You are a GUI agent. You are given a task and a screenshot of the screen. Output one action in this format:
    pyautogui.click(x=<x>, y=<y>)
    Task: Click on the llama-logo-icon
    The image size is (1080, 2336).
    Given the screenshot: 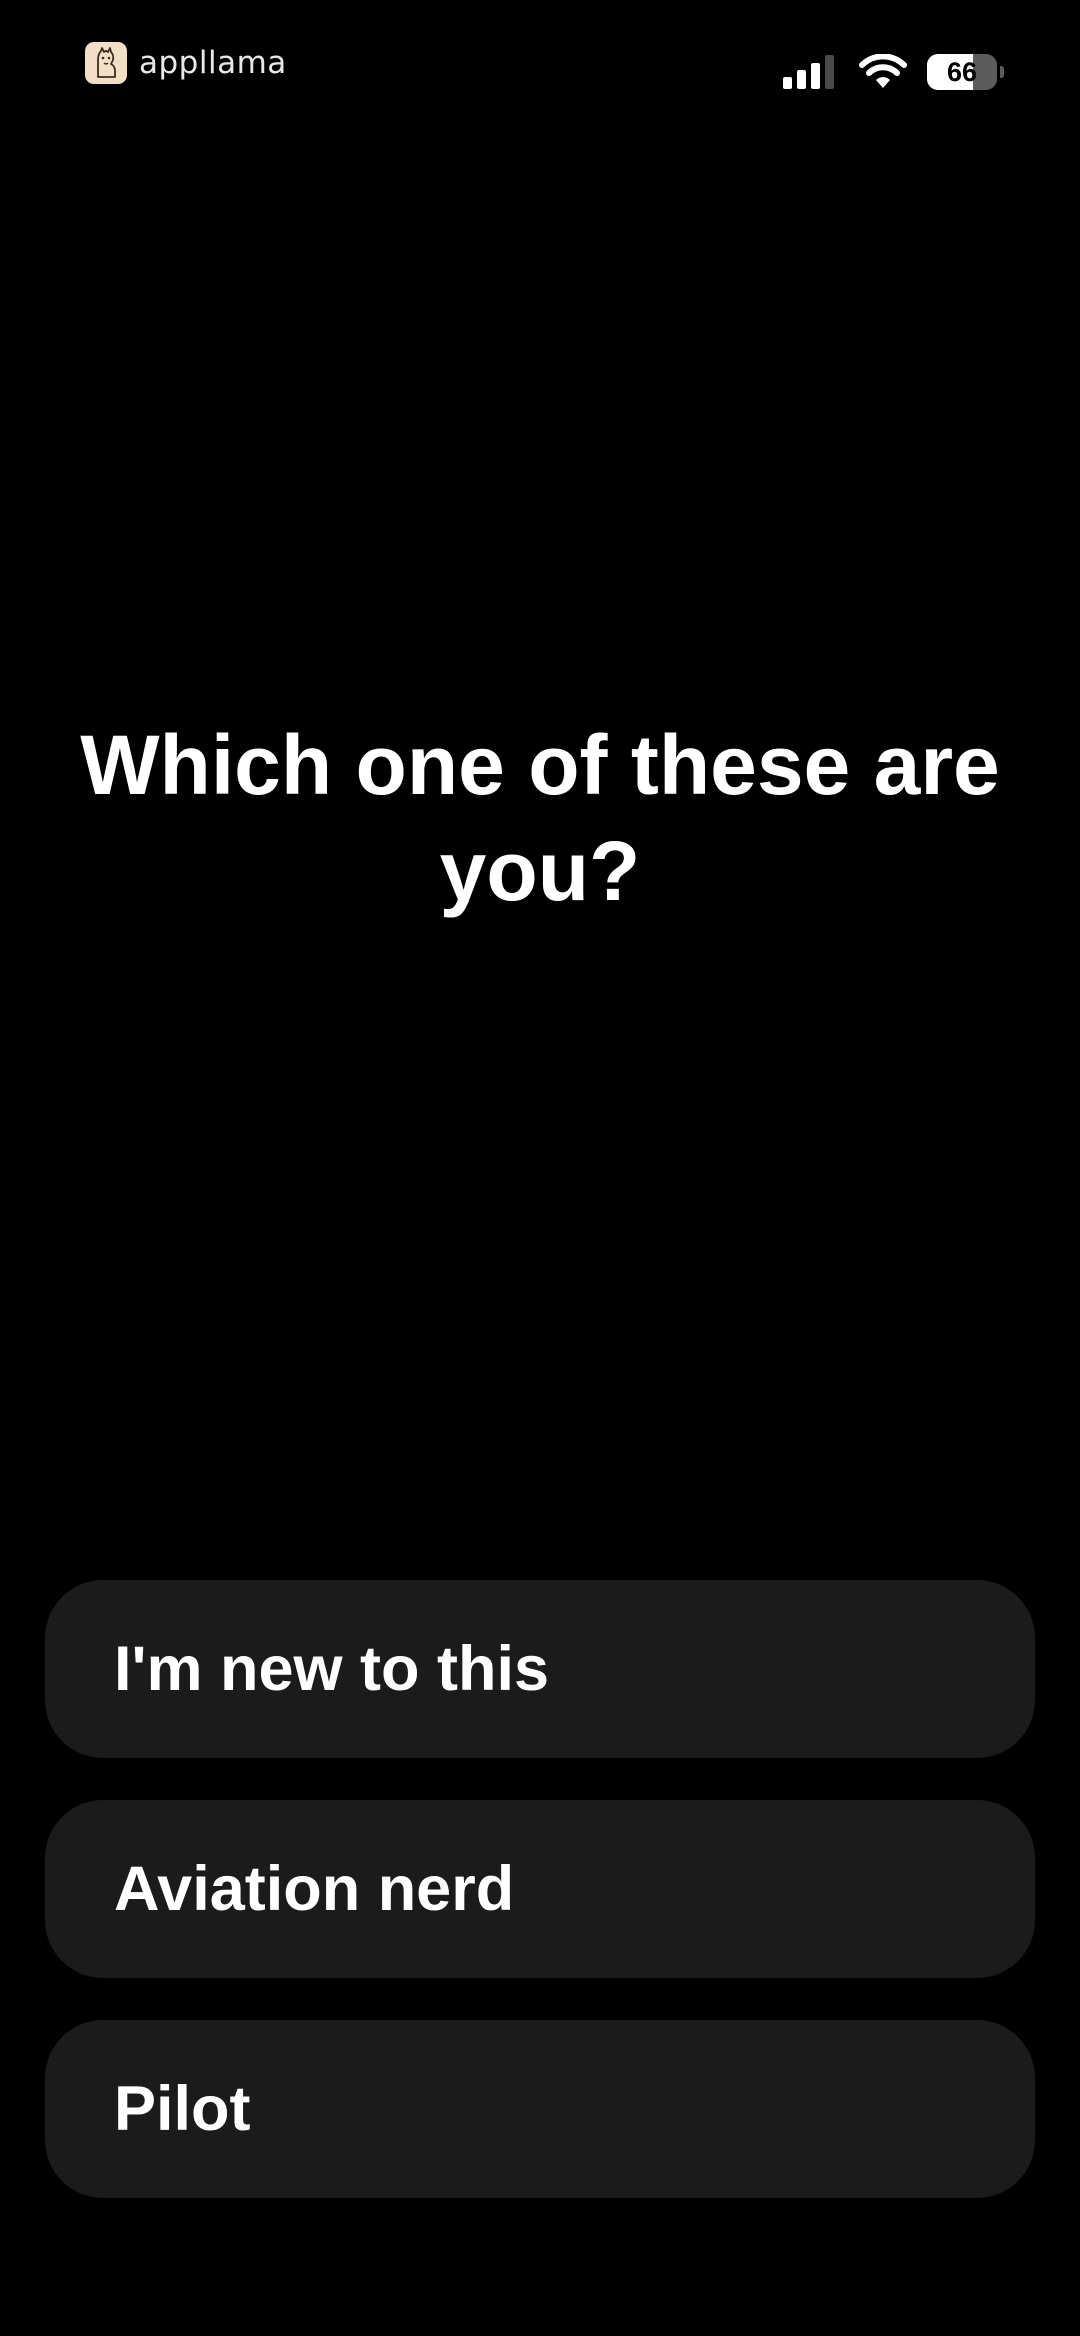 What is the action you would take?
    pyautogui.click(x=106, y=63)
    